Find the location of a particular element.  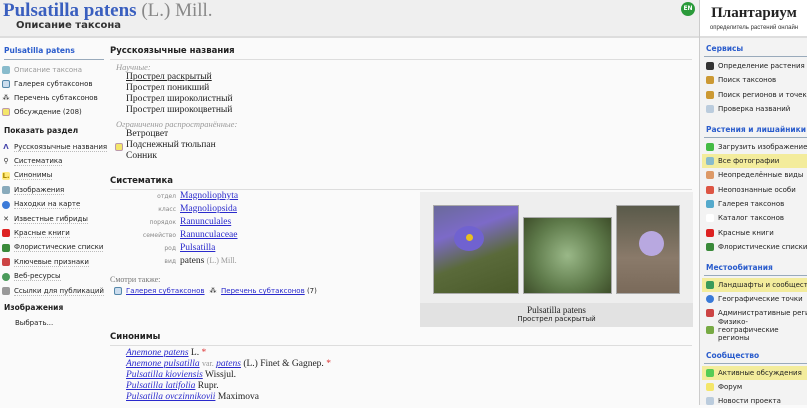

synonym-link: Anemone patens is located at coordinates (157, 353).